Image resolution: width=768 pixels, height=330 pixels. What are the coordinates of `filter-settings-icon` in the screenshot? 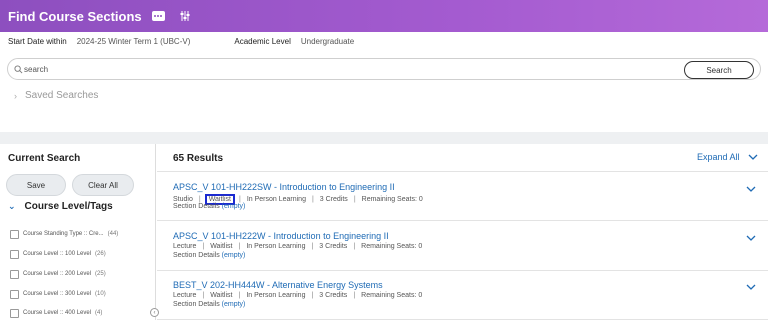 It's located at (185, 16).